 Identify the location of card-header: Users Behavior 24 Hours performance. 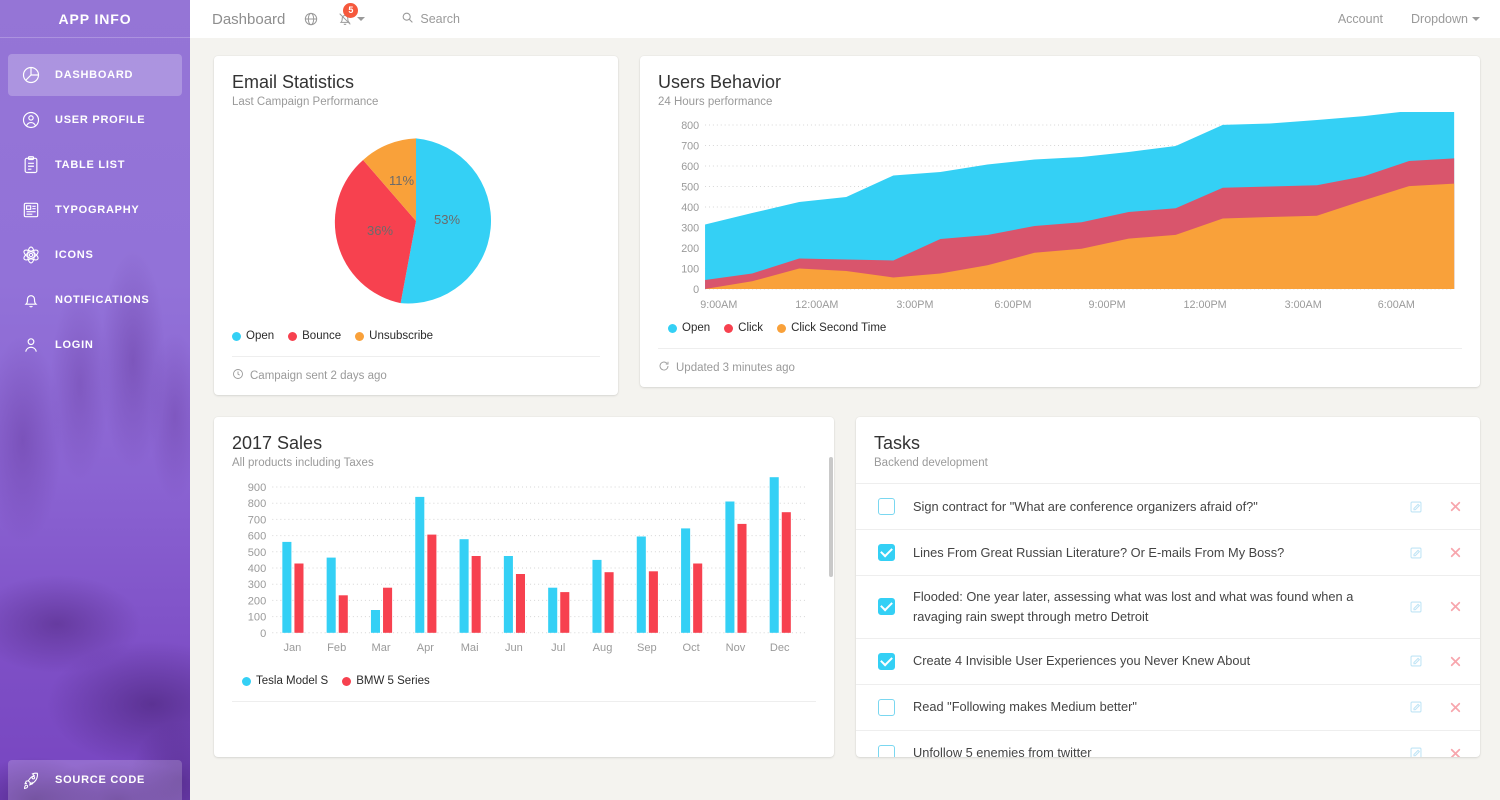
(1060, 84).